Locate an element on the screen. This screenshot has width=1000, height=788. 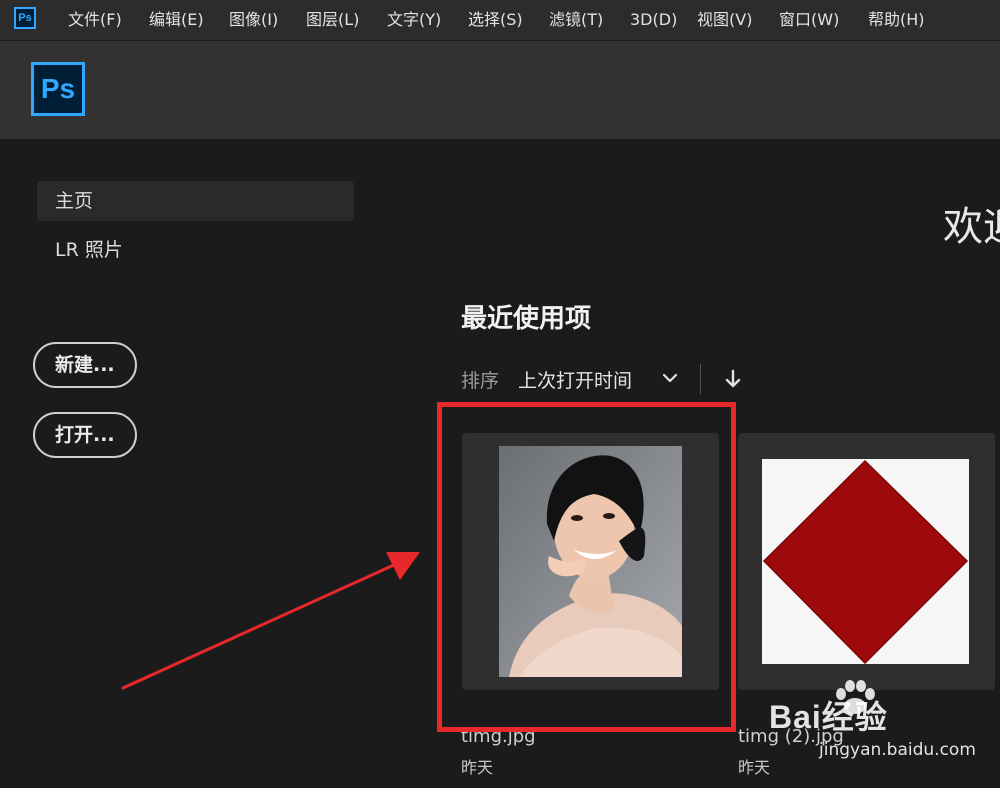
menu-help: 帮助(H) is located at coordinates (896, 20).